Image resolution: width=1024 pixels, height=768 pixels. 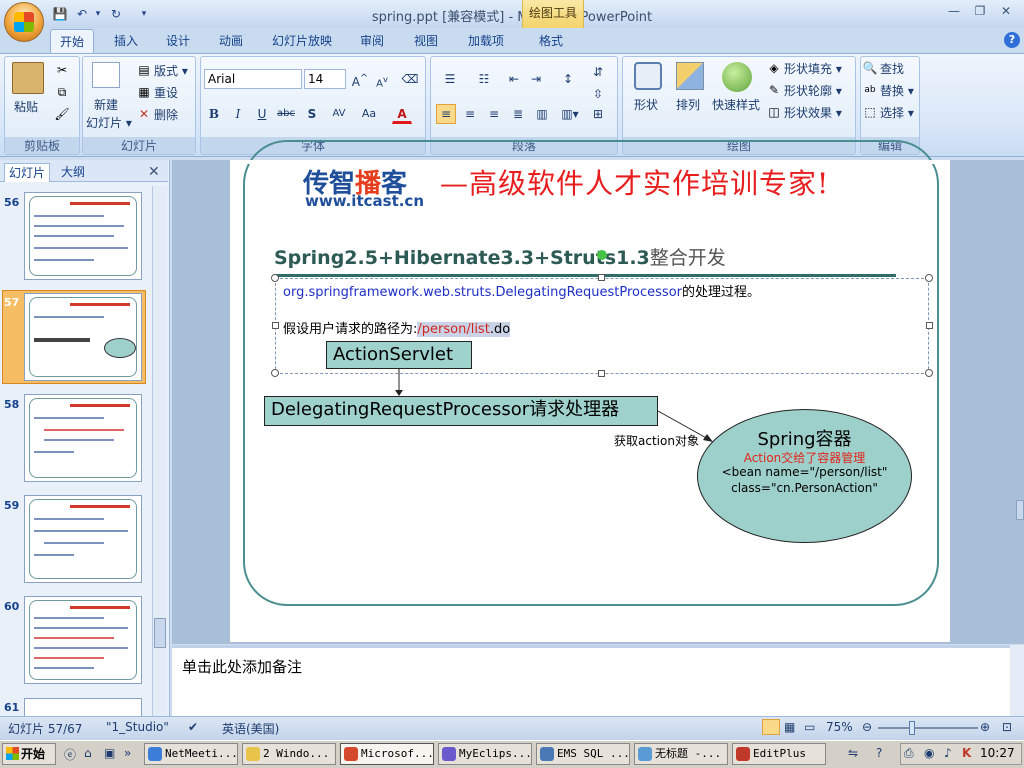 What do you see at coordinates (127, 753) in the screenshot?
I see `quicklaunch-expand-icon: »` at bounding box center [127, 753].